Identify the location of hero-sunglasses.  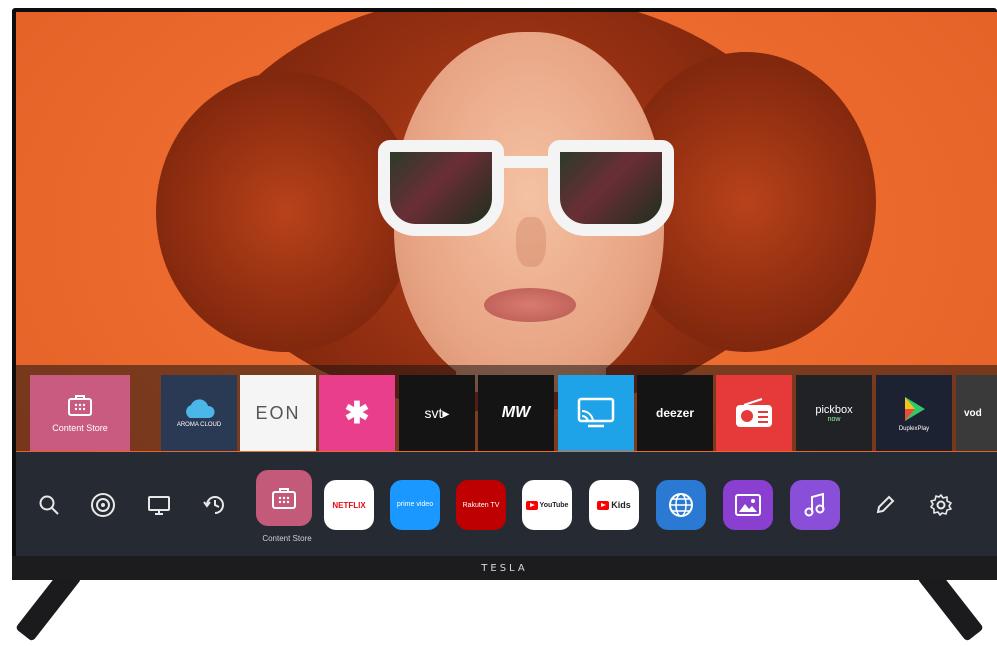
(526, 189).